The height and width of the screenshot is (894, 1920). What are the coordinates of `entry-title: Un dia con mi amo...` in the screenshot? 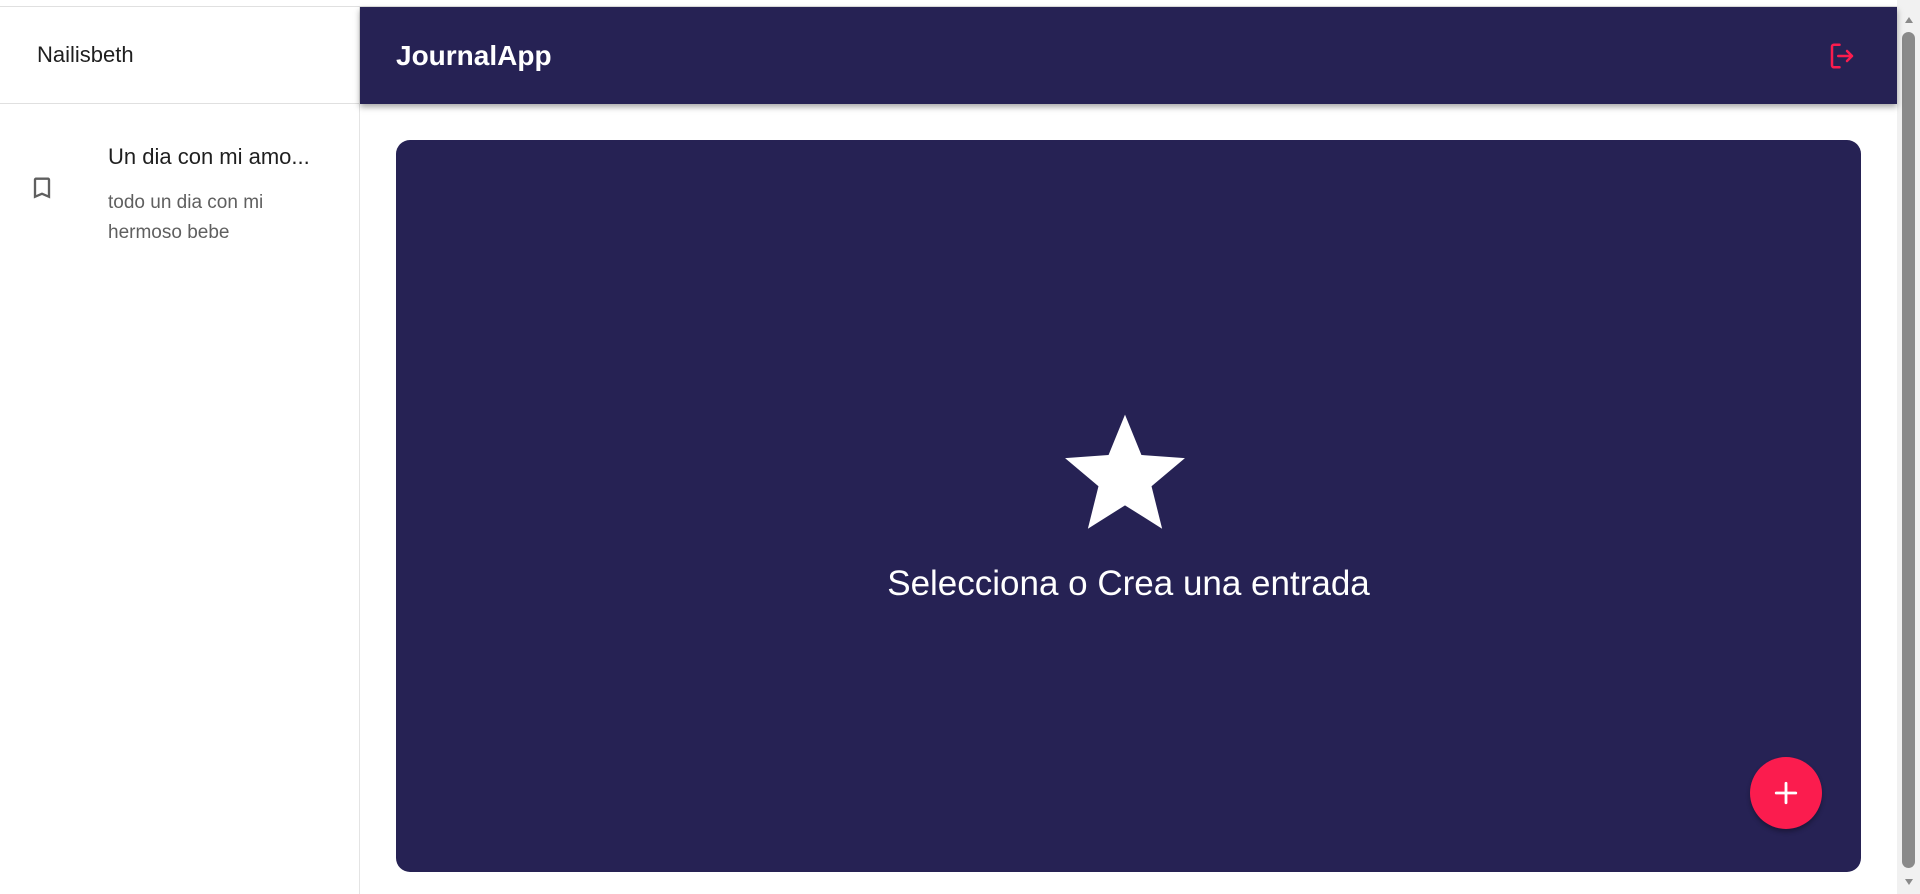 It's located at (209, 156).